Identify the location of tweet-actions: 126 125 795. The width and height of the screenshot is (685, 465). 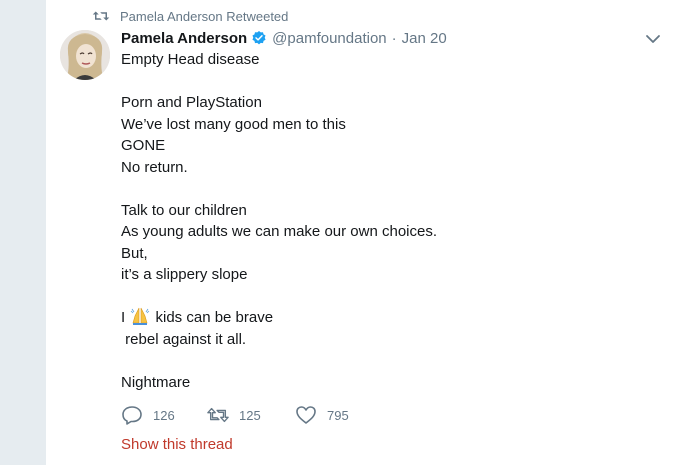
(248, 415).